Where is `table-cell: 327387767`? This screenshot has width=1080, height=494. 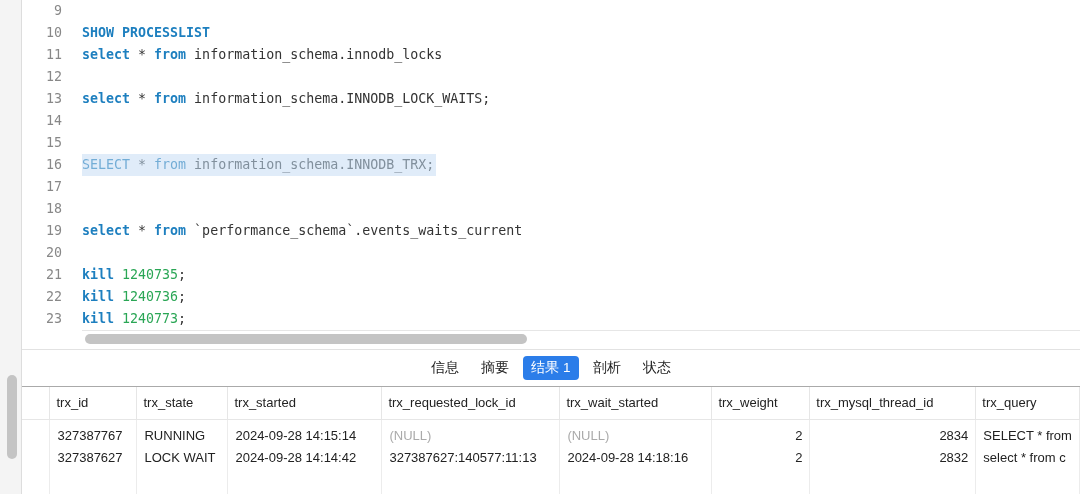 table-cell: 327387767 is located at coordinates (93, 432).